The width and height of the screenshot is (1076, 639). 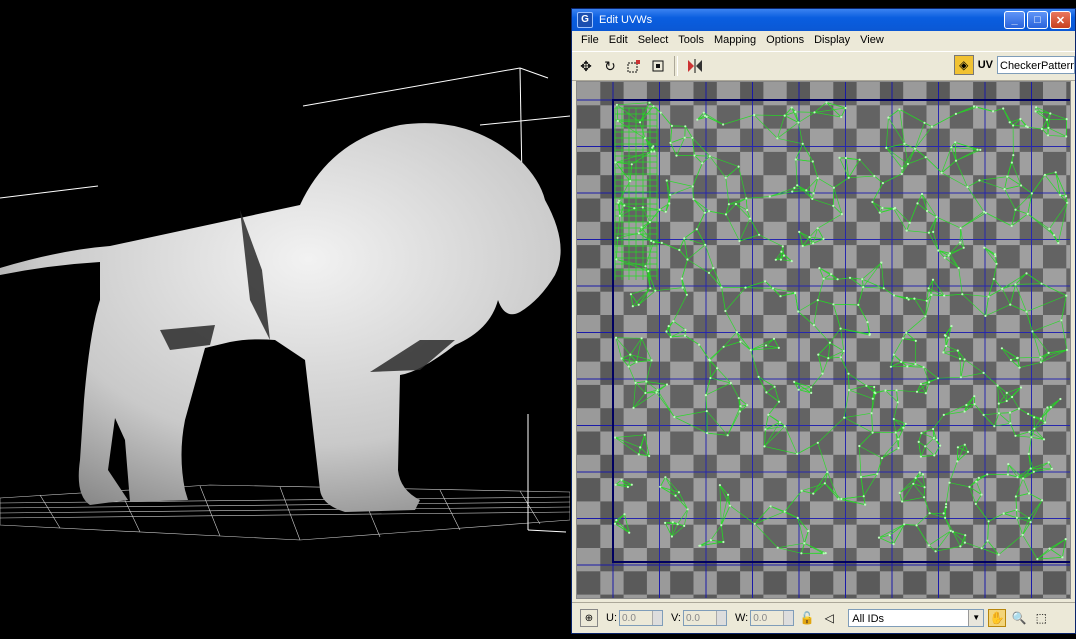 What do you see at coordinates (691, 40) in the screenshot?
I see `menu-tools: Tools` at bounding box center [691, 40].